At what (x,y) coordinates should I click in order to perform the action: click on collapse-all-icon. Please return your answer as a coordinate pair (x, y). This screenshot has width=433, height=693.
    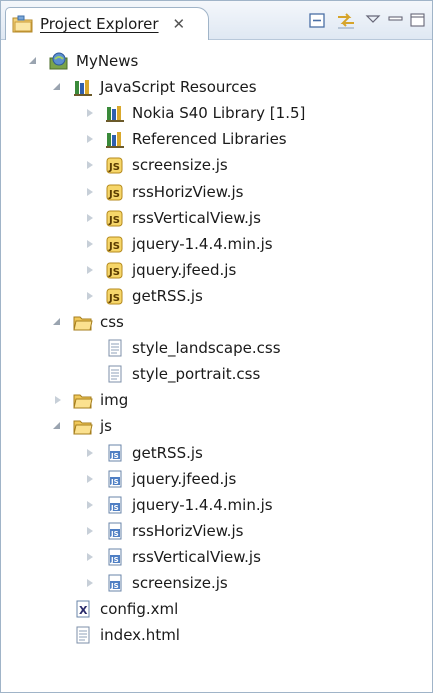
    Looking at the image, I should click on (317, 20).